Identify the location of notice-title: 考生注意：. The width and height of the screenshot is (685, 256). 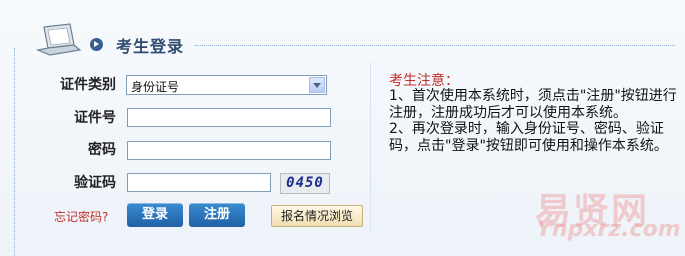
(424, 81).